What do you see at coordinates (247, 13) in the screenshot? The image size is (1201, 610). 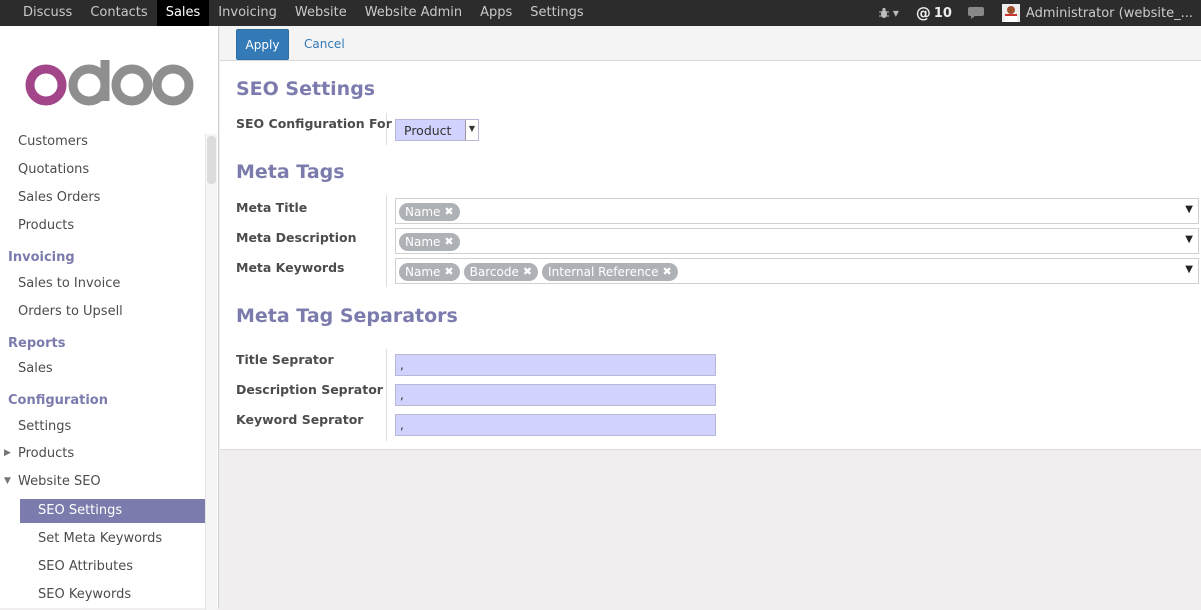 I see `menu-invoicing: Invoicing` at bounding box center [247, 13].